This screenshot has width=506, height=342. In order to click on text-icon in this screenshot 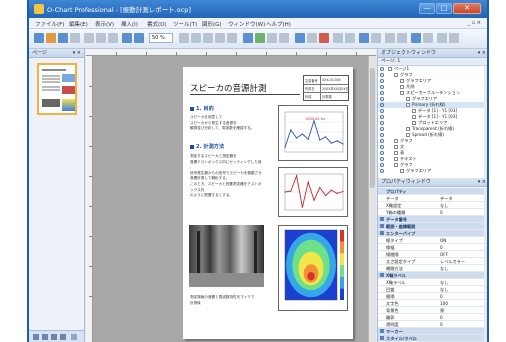, I will do `click(196, 38)`.